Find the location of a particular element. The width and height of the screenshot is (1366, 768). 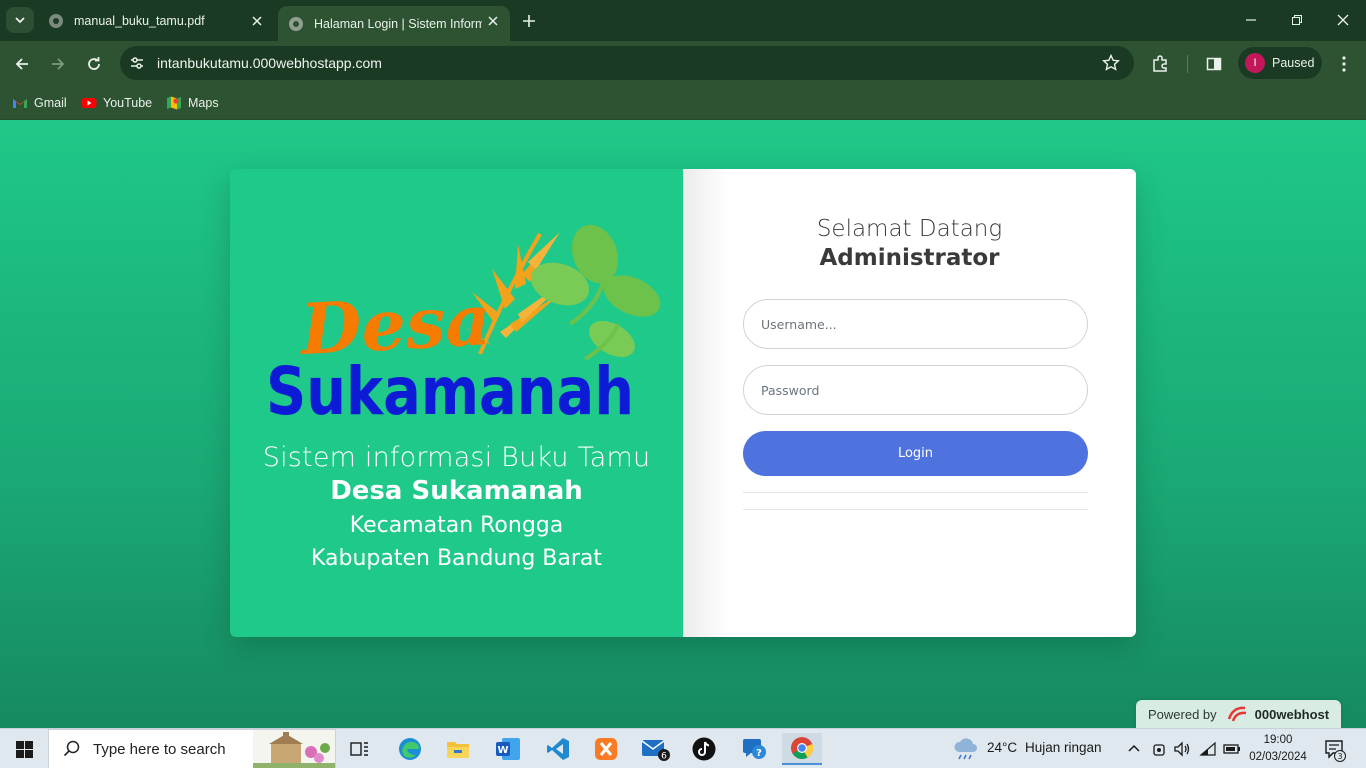

restore-icon is located at coordinates (1297, 20).